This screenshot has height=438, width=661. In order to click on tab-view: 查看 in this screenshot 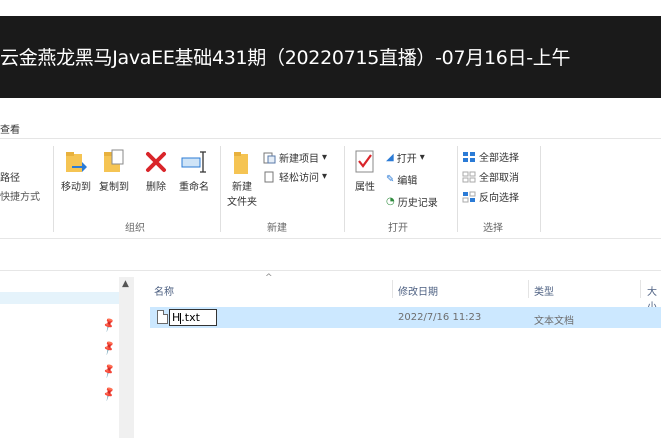, I will do `click(10, 128)`.